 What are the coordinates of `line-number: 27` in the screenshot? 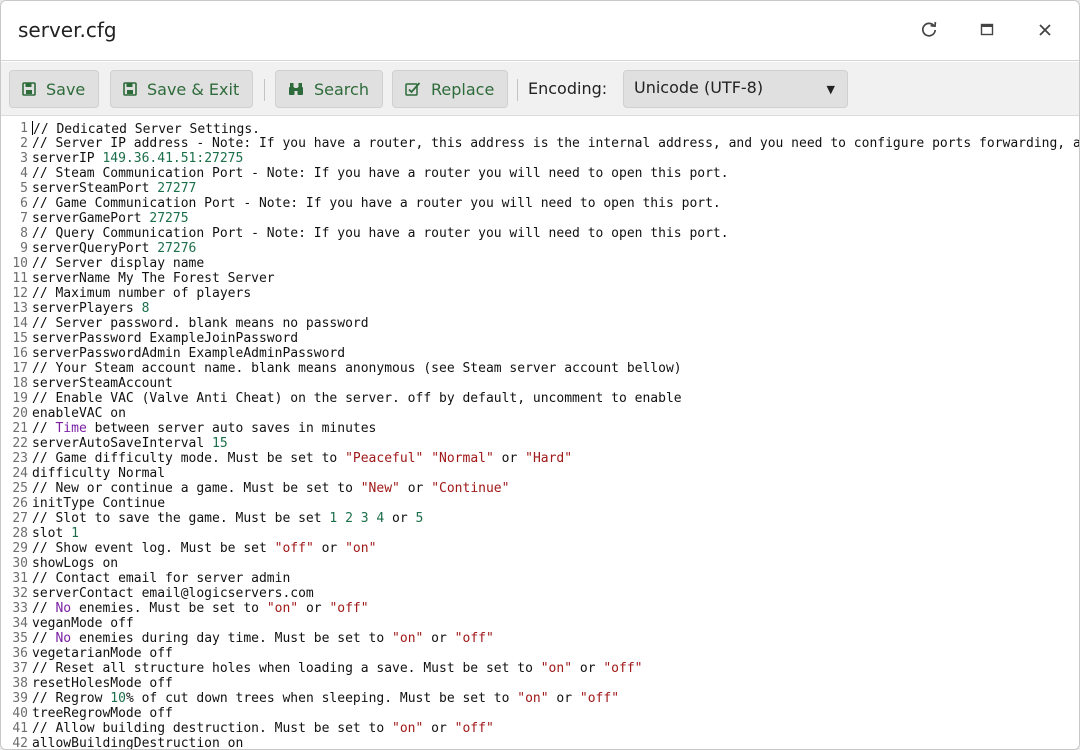 It's located at (20, 518).